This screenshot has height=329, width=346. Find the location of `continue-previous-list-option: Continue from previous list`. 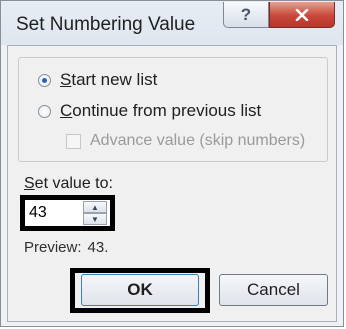

continue-previous-list-option: Continue from previous list is located at coordinates (149, 111).